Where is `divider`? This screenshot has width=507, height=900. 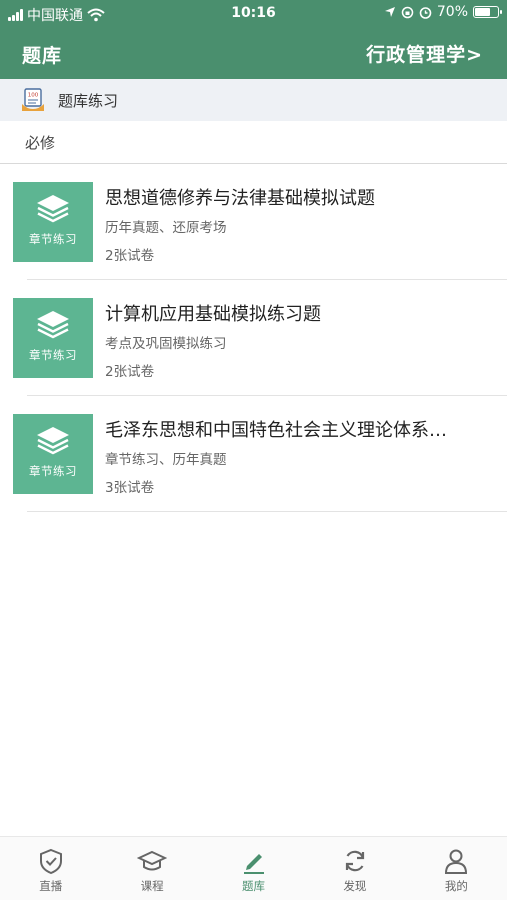 divider is located at coordinates (267, 511).